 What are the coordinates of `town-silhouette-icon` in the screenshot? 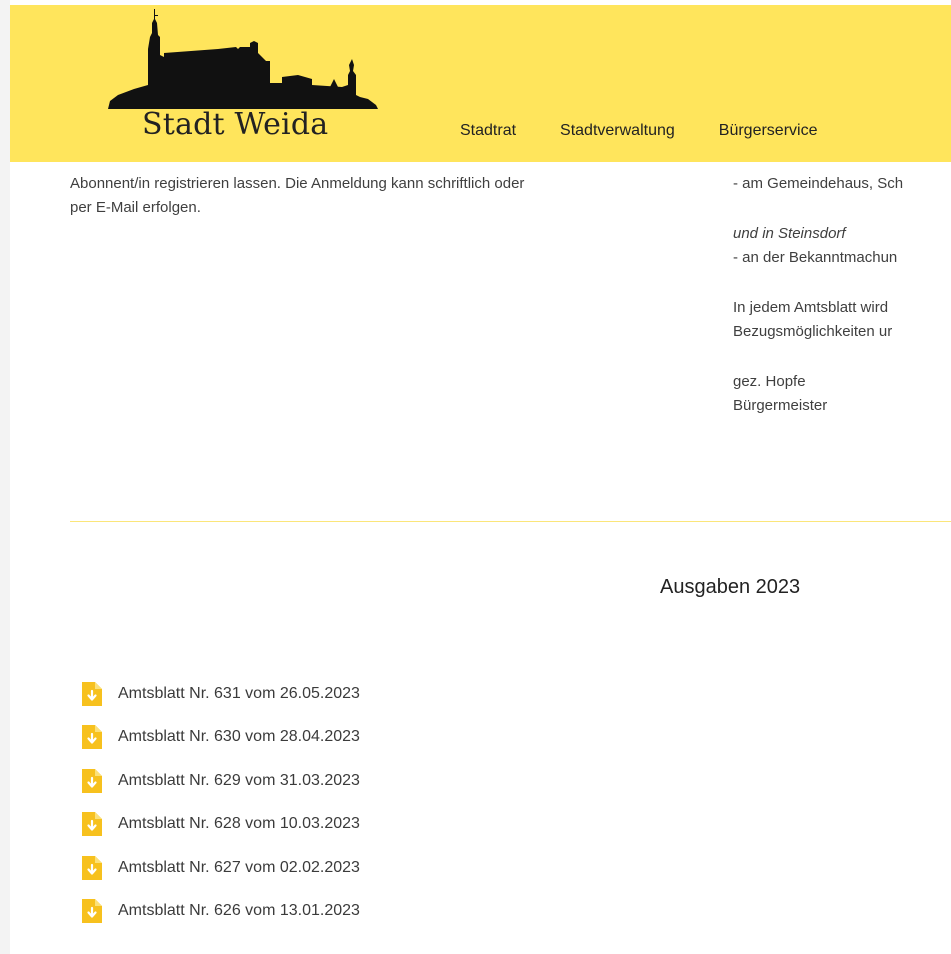 It's located at (243, 59).